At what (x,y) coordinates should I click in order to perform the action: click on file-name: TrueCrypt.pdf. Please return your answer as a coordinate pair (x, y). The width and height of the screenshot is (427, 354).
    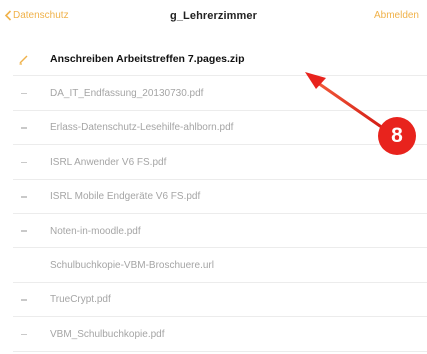
    Looking at the image, I should click on (80, 300).